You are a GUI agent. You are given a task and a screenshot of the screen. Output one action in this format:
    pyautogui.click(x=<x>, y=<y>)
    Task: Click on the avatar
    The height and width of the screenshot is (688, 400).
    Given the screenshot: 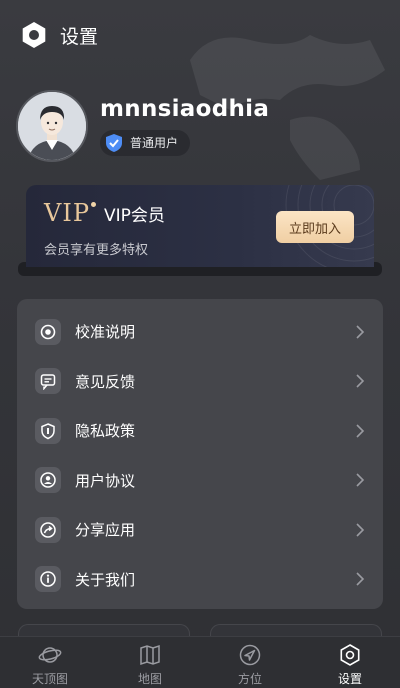 What is the action you would take?
    pyautogui.click(x=52, y=126)
    